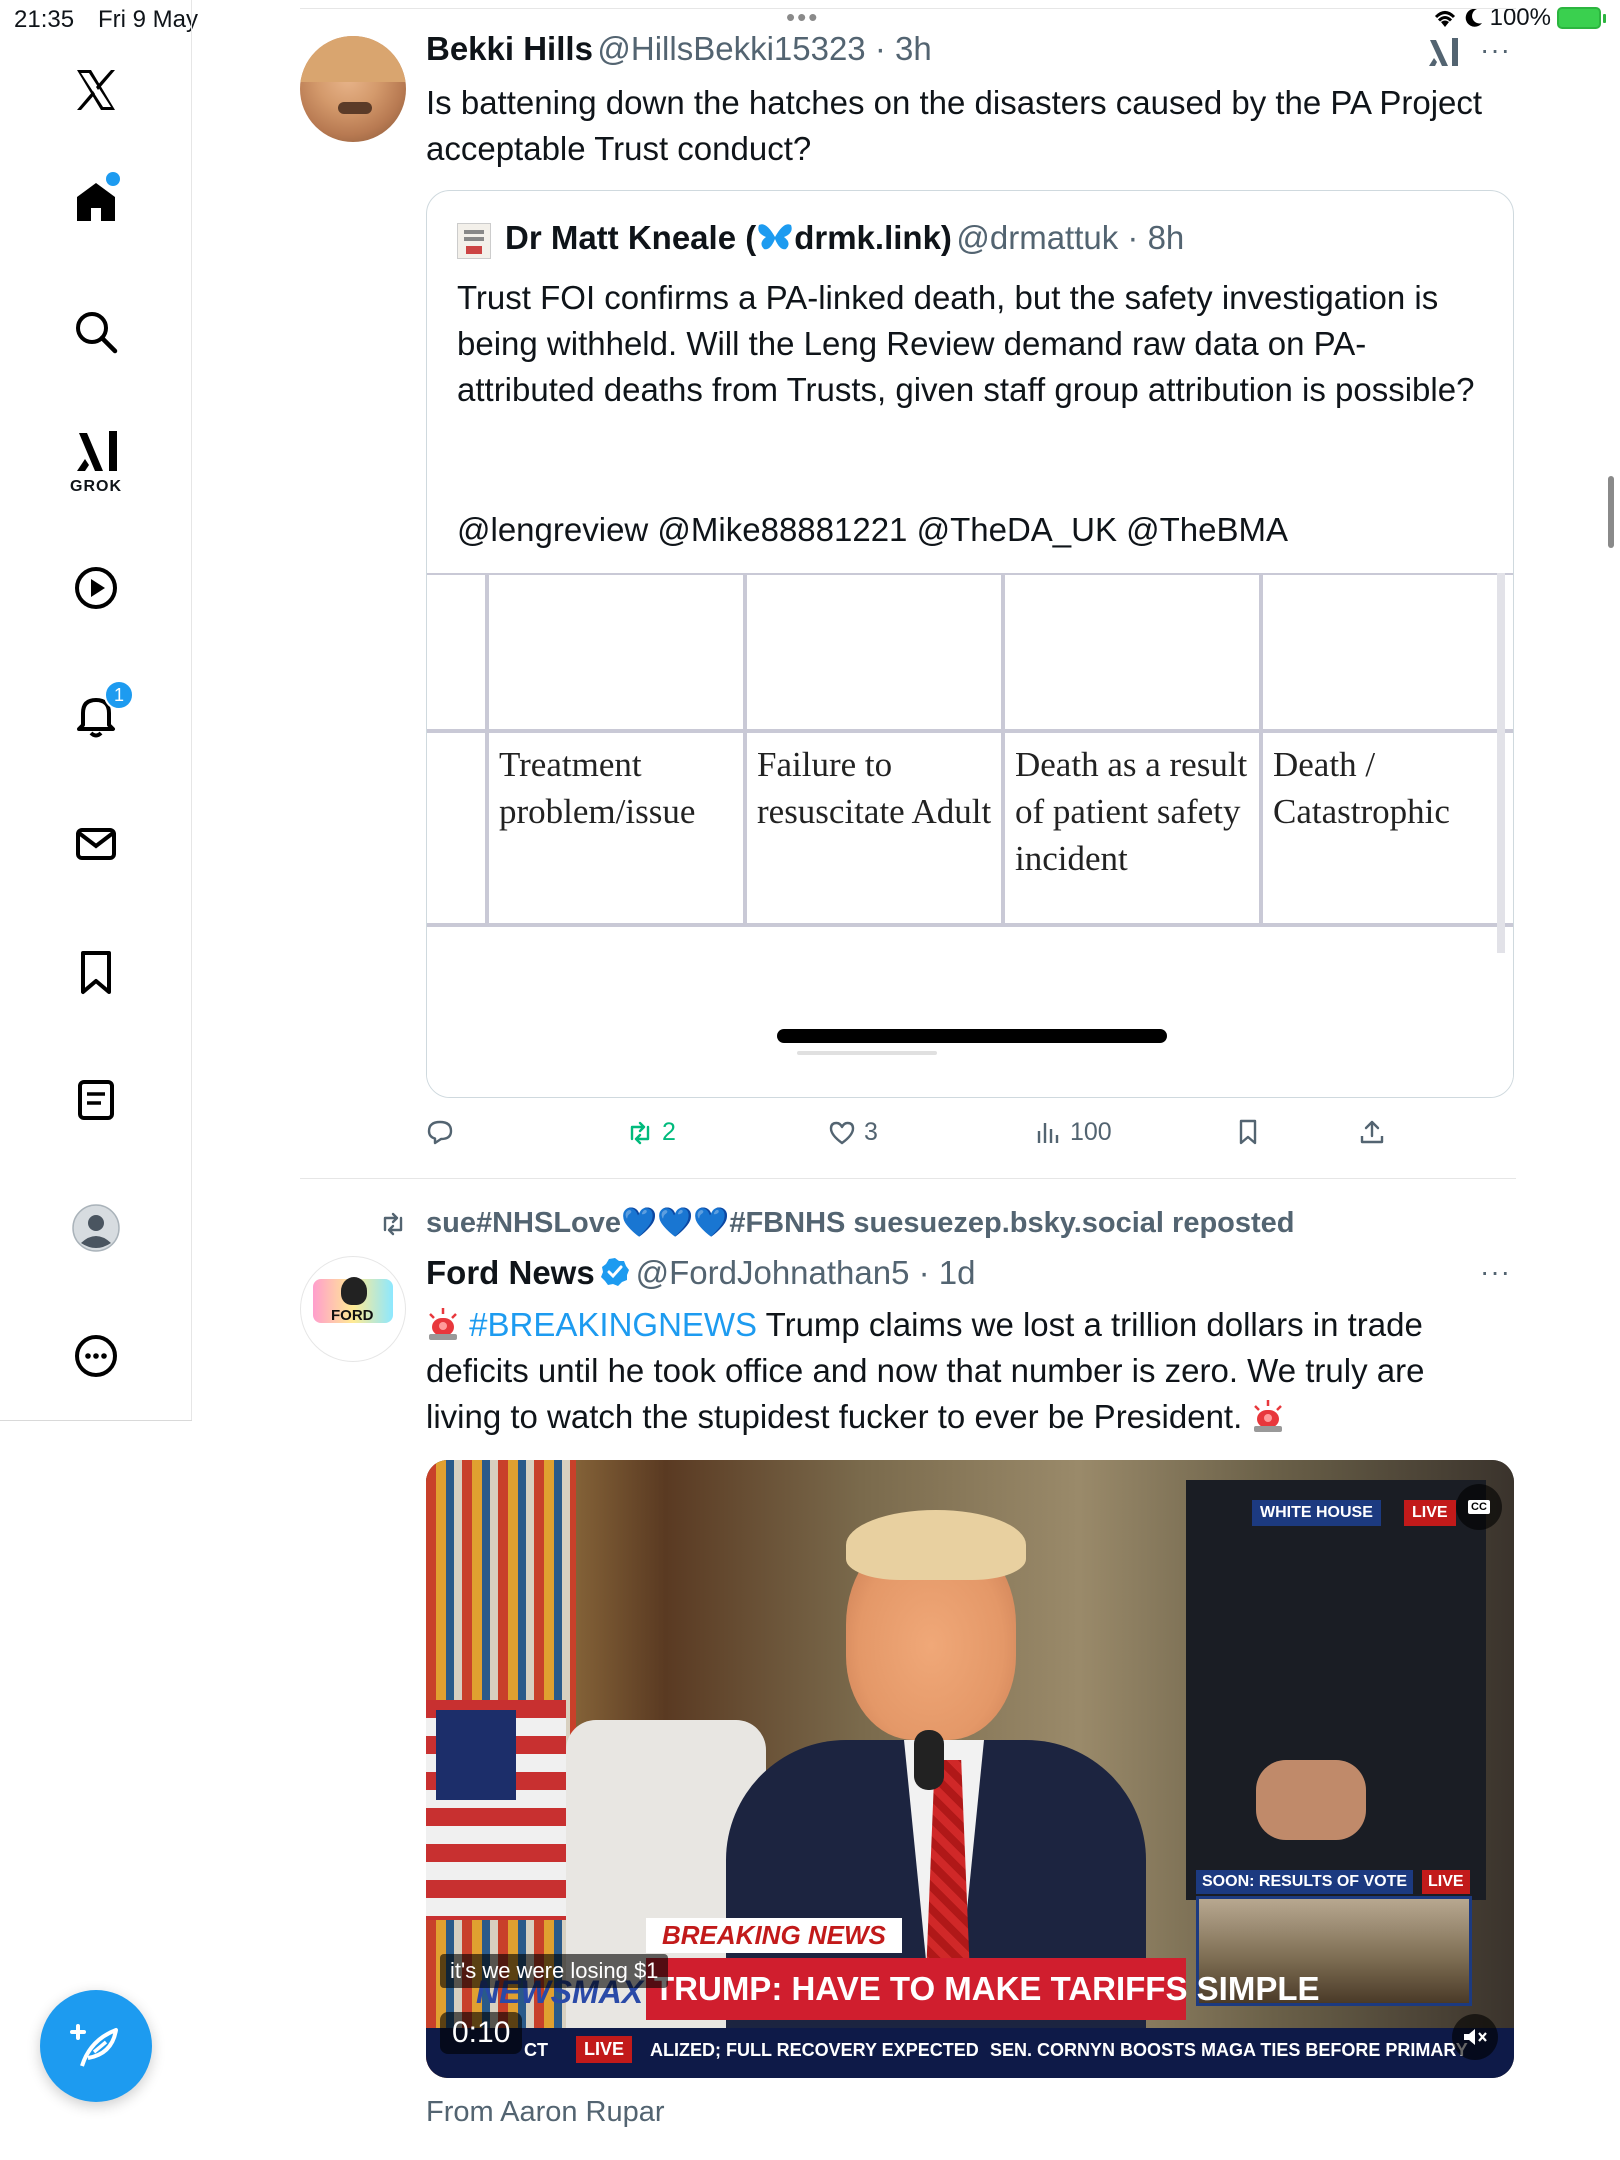 The height and width of the screenshot is (2160, 1620). I want to click on cc-icon: CC, so click(1479, 1507).